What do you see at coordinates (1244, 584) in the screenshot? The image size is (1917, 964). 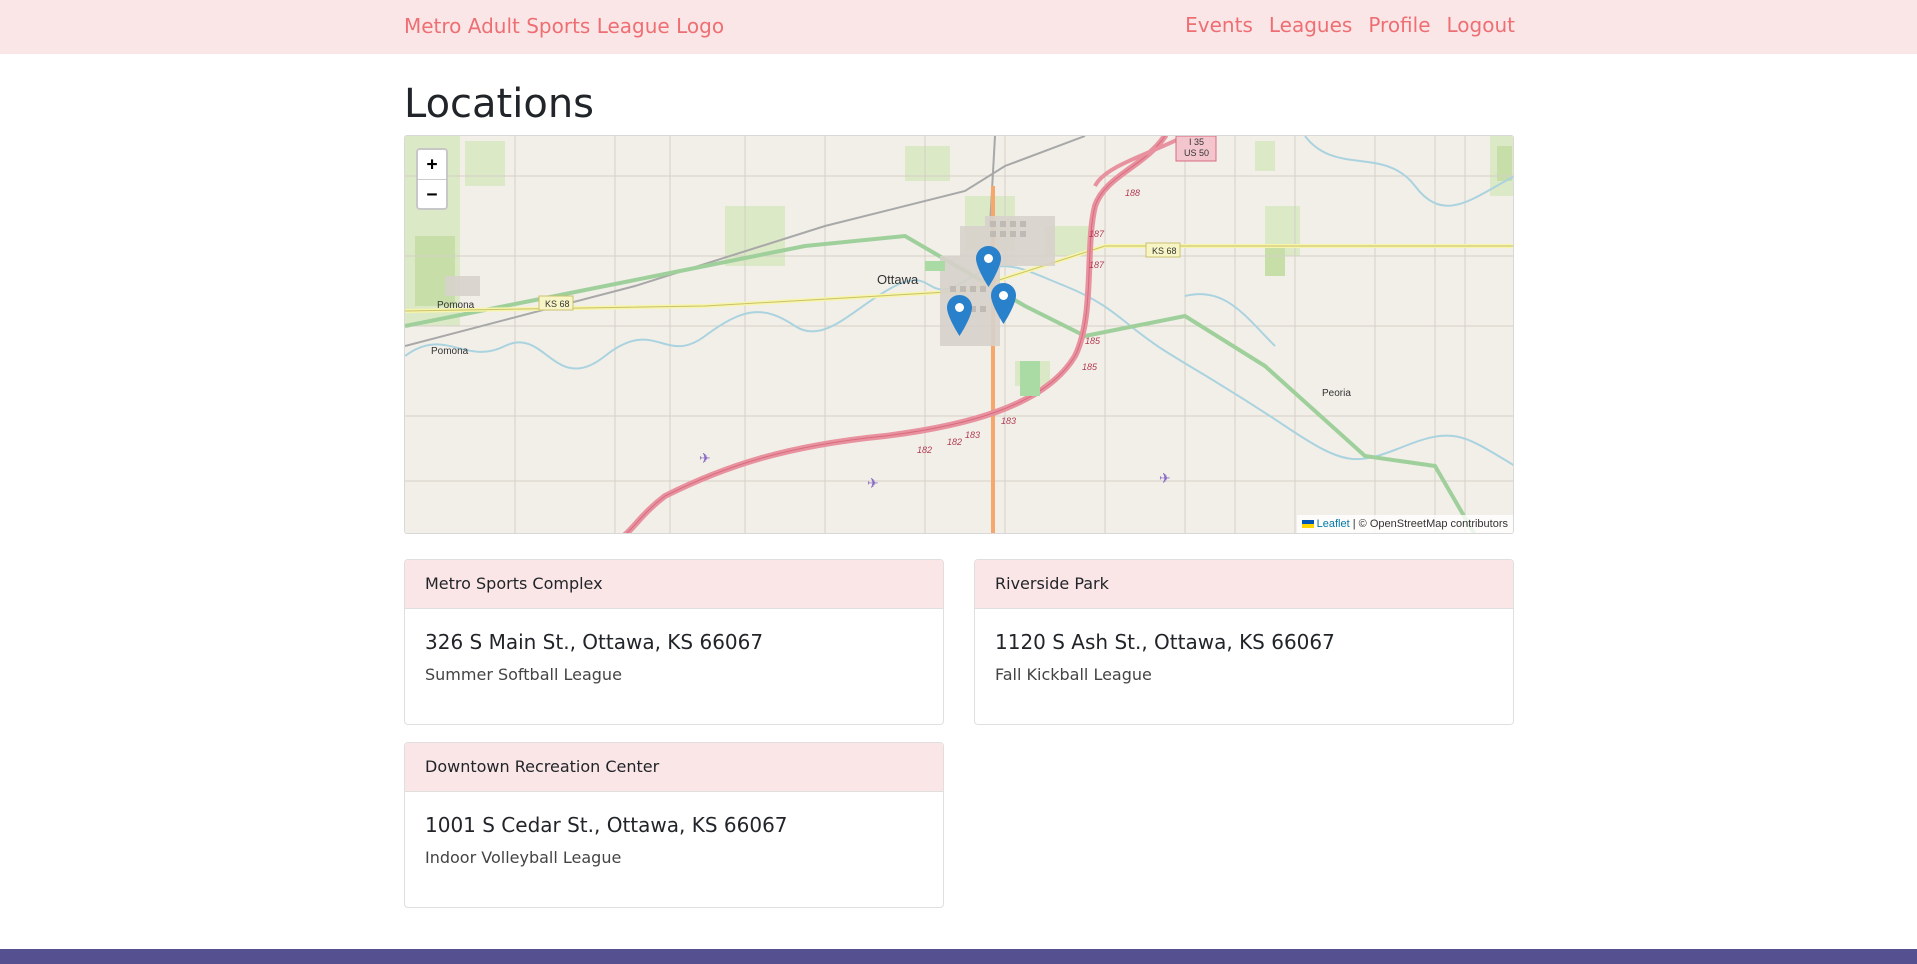 I see `location-name: Riverside Park` at bounding box center [1244, 584].